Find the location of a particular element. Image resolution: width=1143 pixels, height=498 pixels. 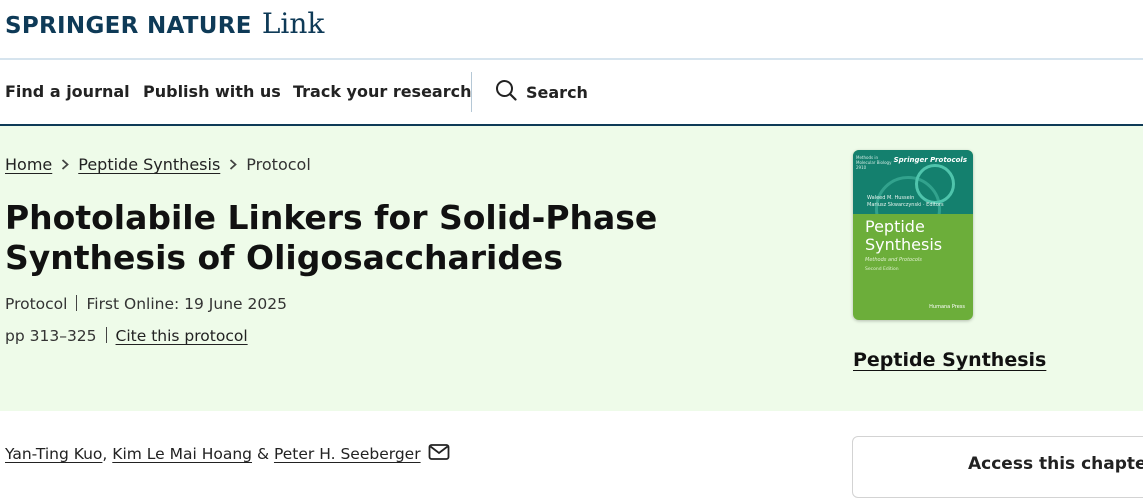

cover-series: Methods in Molecular Biology 2910 is located at coordinates (874, 162).